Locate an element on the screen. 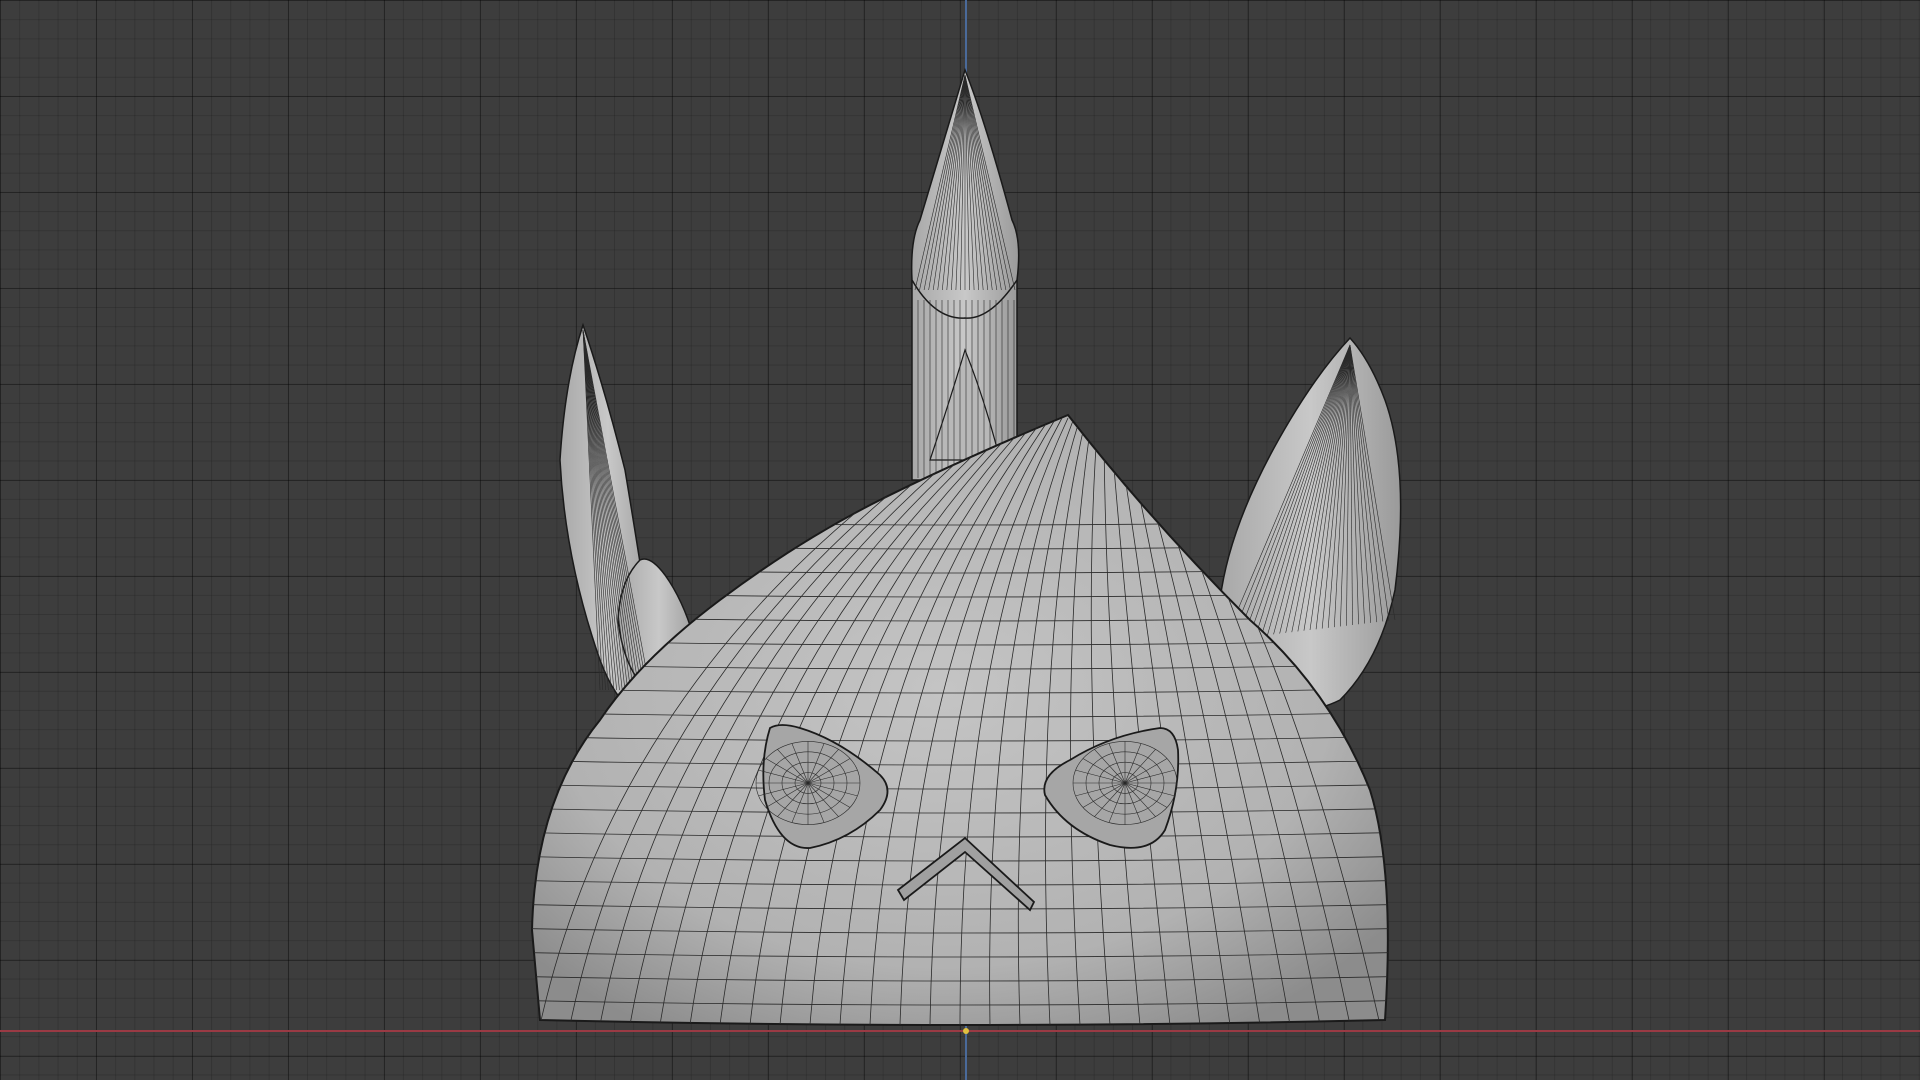 The image size is (1920, 1080). world-origin-marker is located at coordinates (966, 1031).